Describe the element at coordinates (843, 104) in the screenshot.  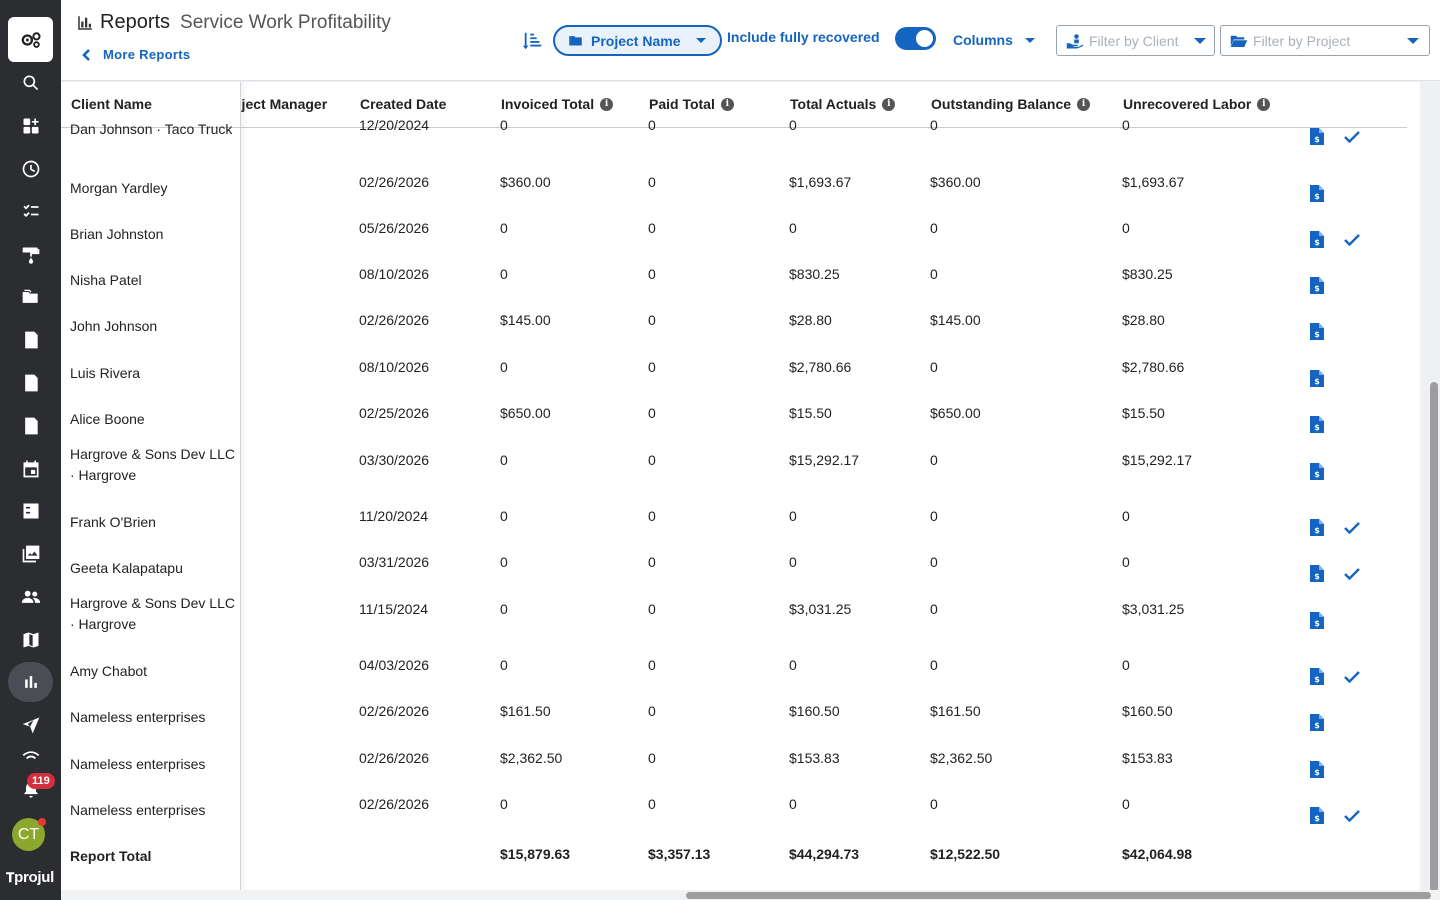
I see `col-total-actuals: Total Actuals i` at that location.